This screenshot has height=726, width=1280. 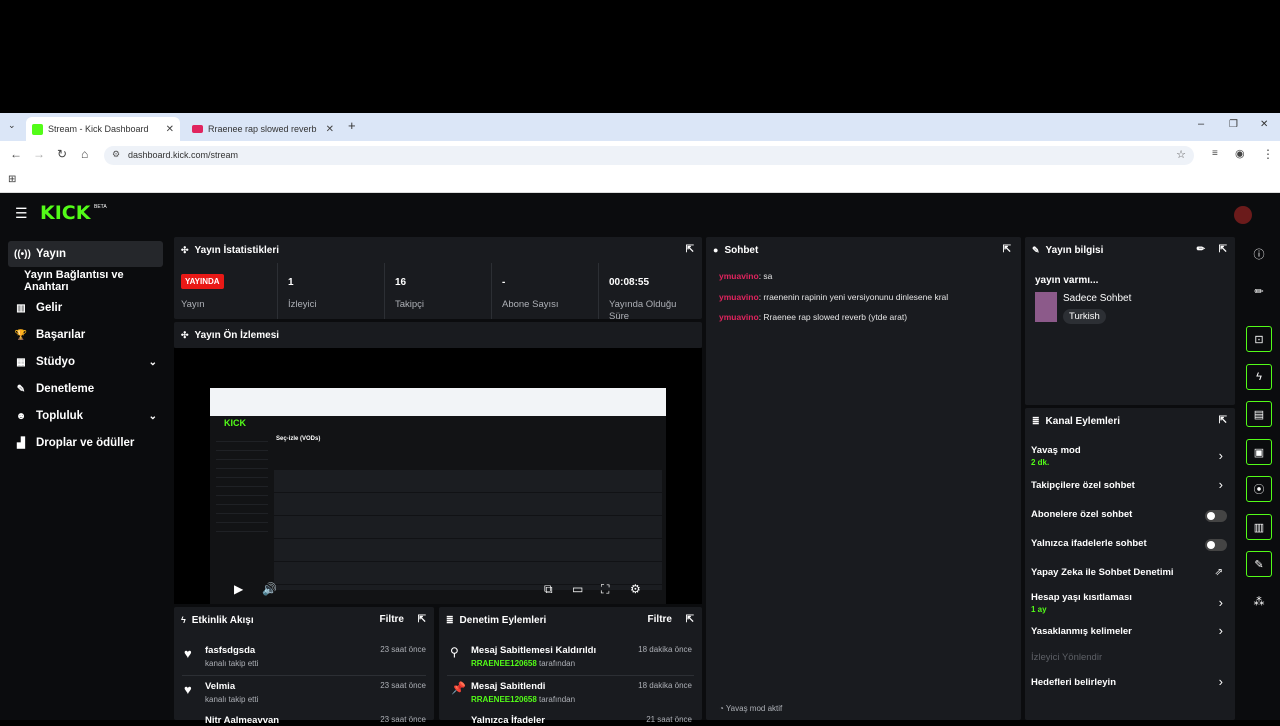 I want to click on share-icon: ⁂, so click(x=1259, y=601).